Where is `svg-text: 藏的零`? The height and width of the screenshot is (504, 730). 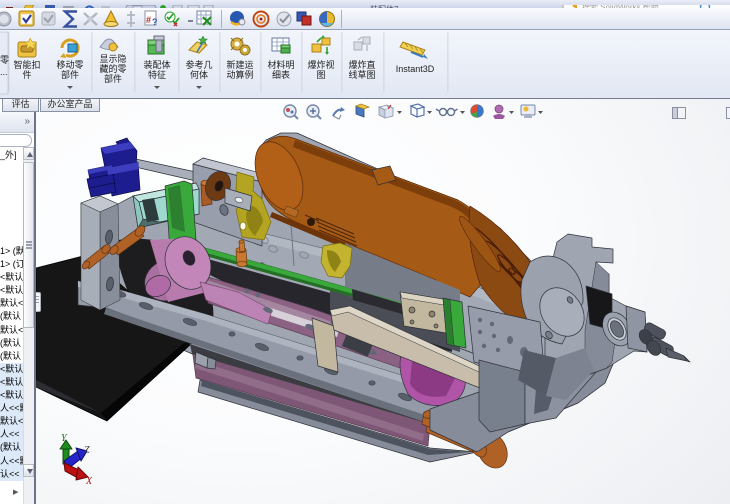 svg-text: 藏的零 is located at coordinates (112, 68).